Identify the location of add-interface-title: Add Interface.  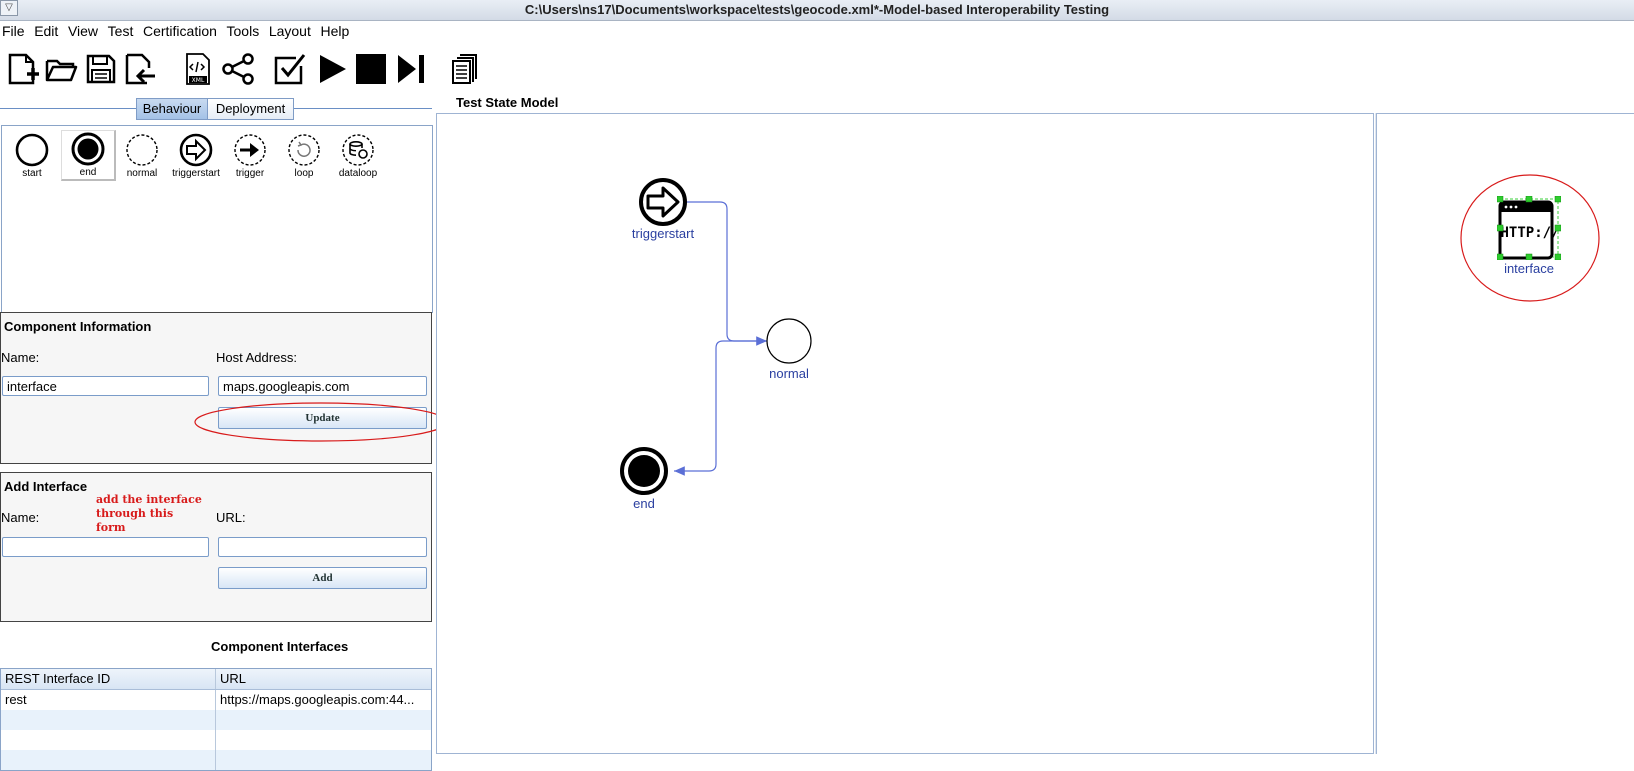
(46, 486).